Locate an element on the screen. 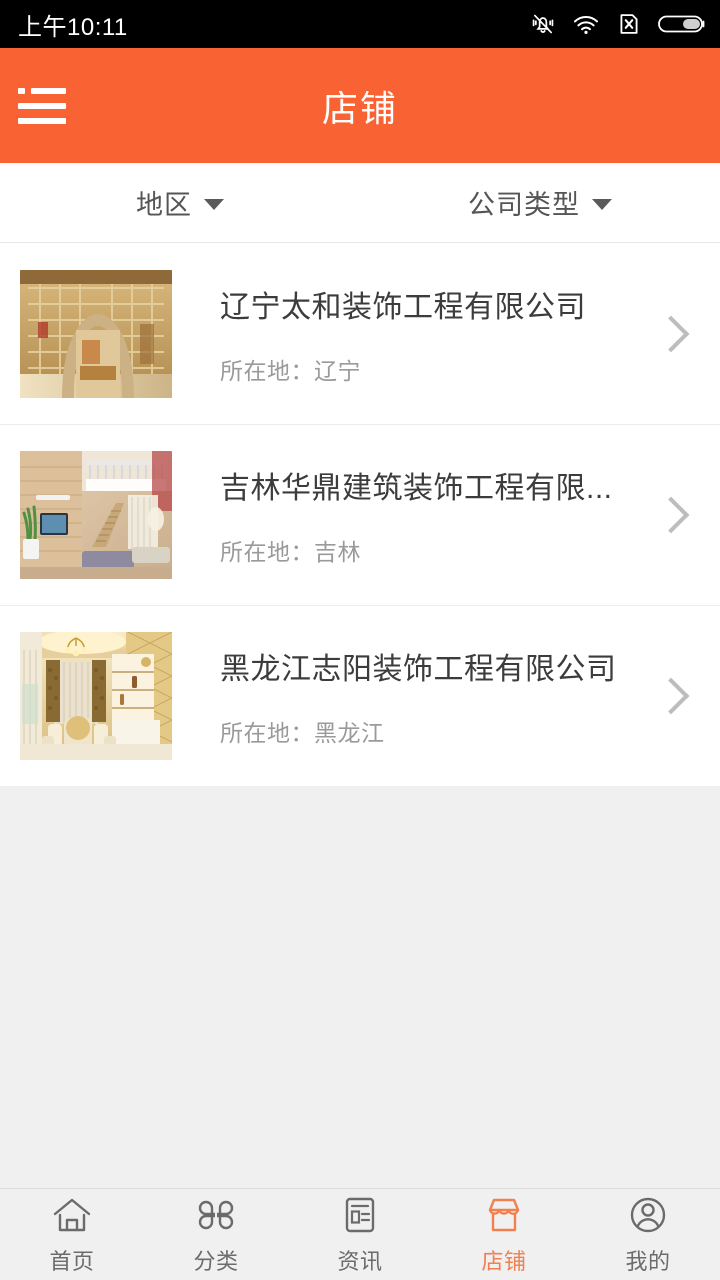 Image resolution: width=720 pixels, height=1280 pixels. mute-icon is located at coordinates (543, 24).